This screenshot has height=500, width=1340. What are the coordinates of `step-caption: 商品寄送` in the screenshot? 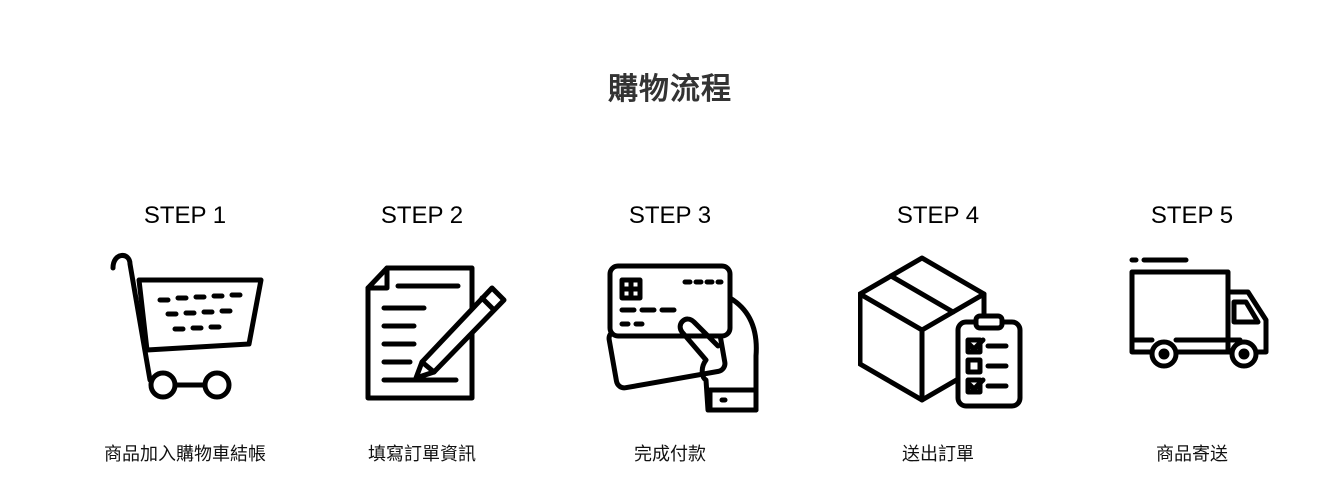 It's located at (1192, 454).